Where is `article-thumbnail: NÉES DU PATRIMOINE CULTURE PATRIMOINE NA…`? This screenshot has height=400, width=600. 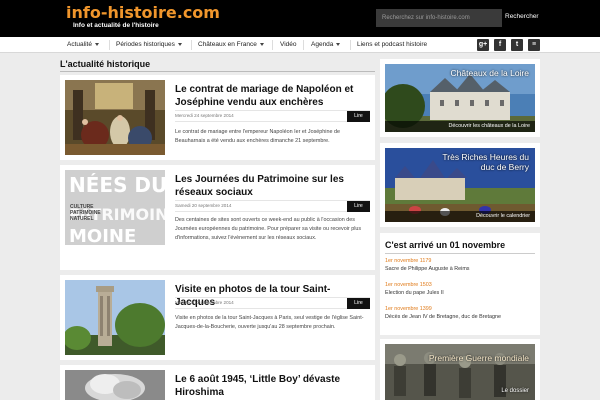
article-thumbnail: NÉES DU PATRIMOINE CULTURE PATRIMOINE NA… is located at coordinates (115, 207).